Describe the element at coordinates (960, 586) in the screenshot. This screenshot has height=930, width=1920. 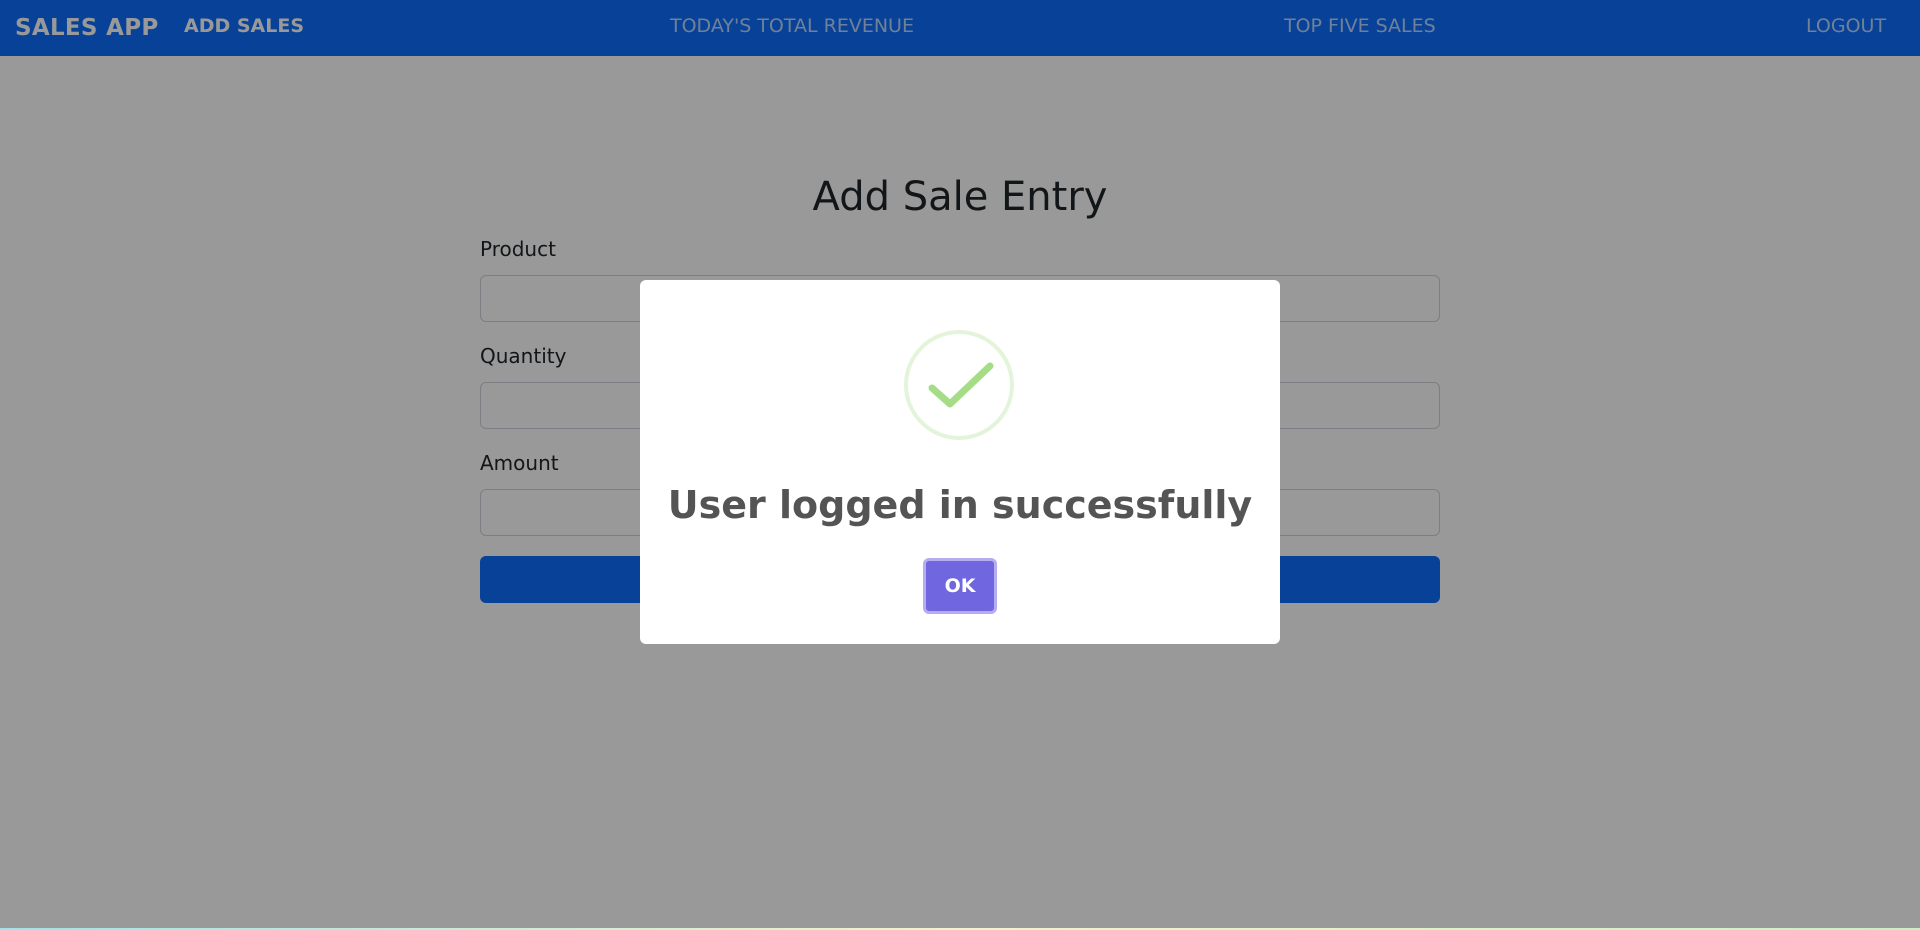
I see `ok-button: OK` at that location.